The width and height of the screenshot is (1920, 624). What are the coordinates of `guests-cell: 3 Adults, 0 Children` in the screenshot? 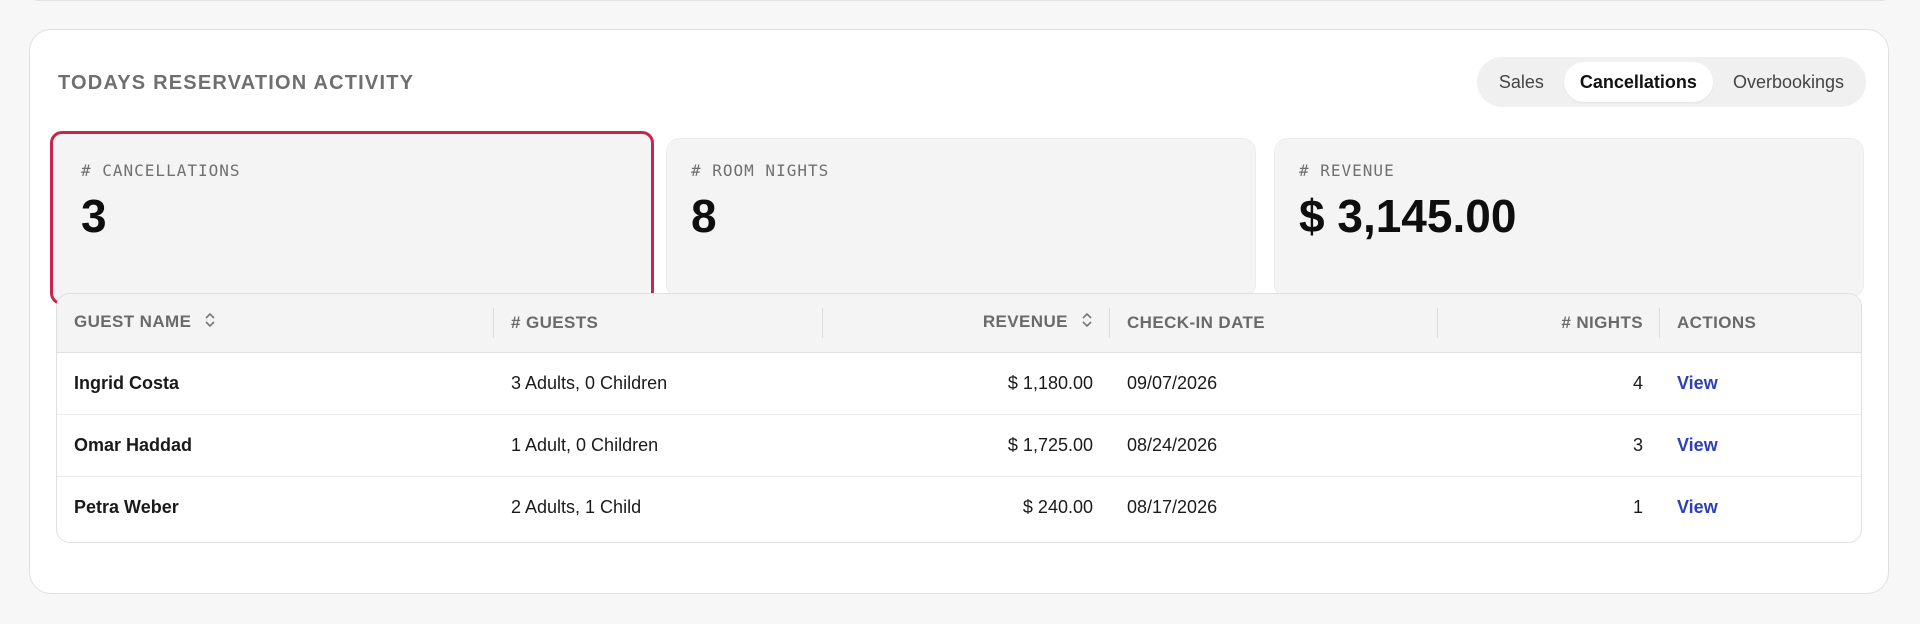 It's located at (658, 383).